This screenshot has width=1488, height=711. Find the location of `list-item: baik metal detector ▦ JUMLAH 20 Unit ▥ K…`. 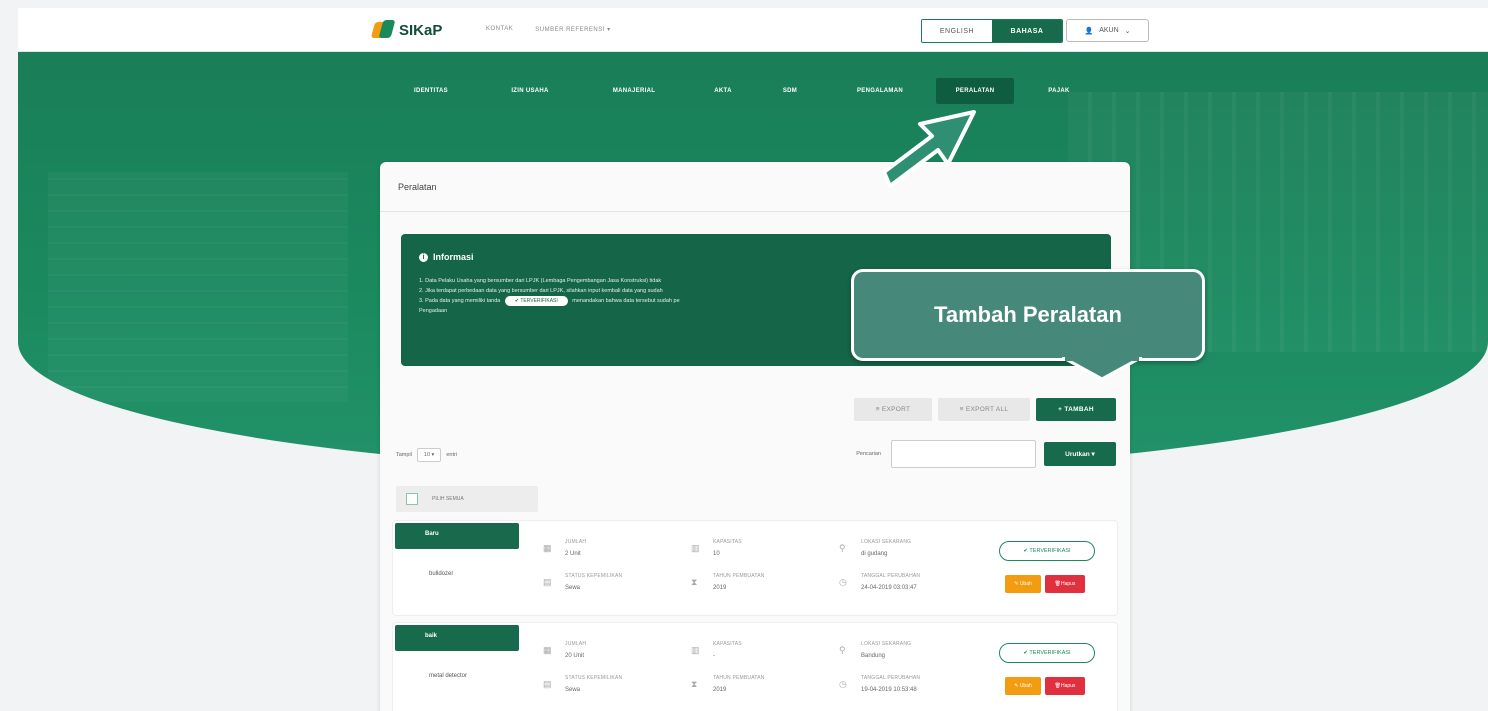

list-item: baik metal detector ▦ JUMLAH 20 Unit ▥ K… is located at coordinates (755, 666).